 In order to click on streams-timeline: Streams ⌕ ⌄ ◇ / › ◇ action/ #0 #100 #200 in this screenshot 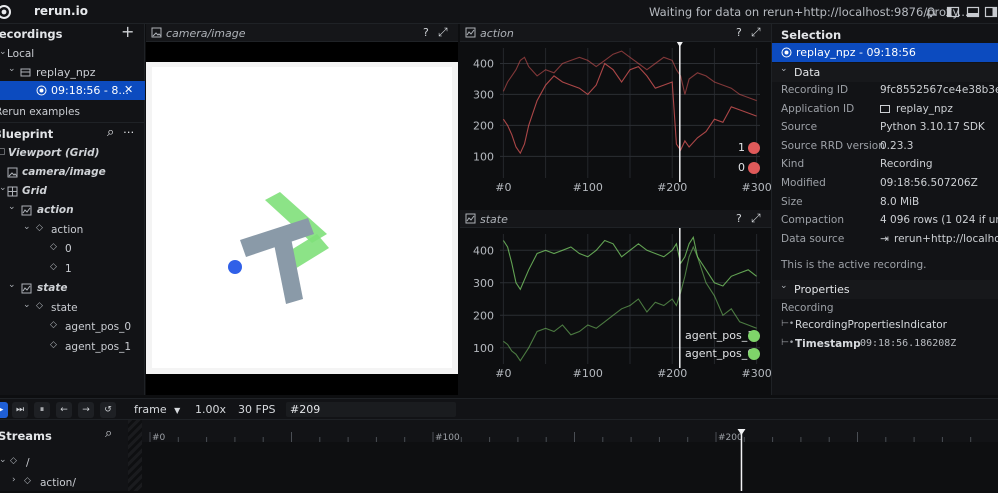, I will do `click(499, 455)`.